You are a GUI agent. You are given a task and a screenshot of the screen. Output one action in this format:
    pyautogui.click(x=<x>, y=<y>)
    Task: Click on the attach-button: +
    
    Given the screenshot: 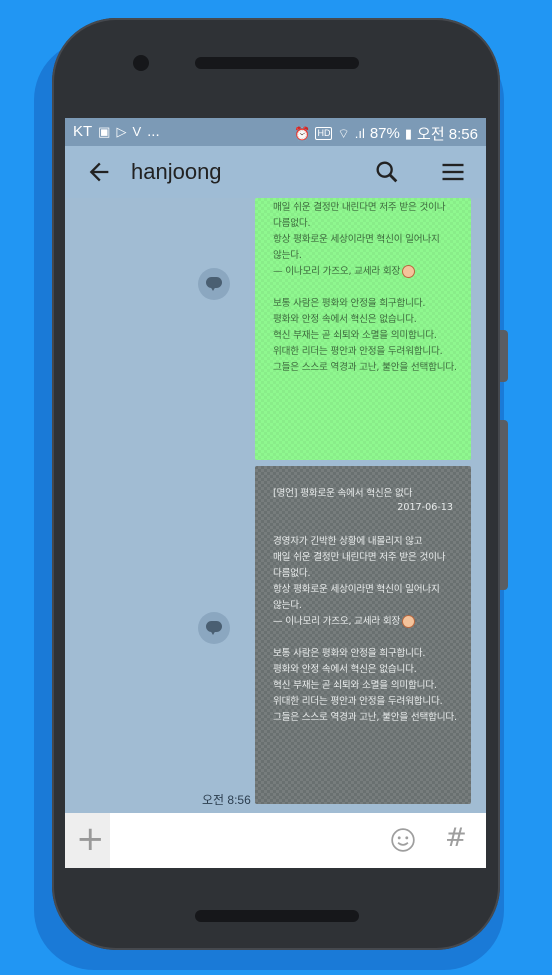 What is the action you would take?
    pyautogui.click(x=87, y=840)
    